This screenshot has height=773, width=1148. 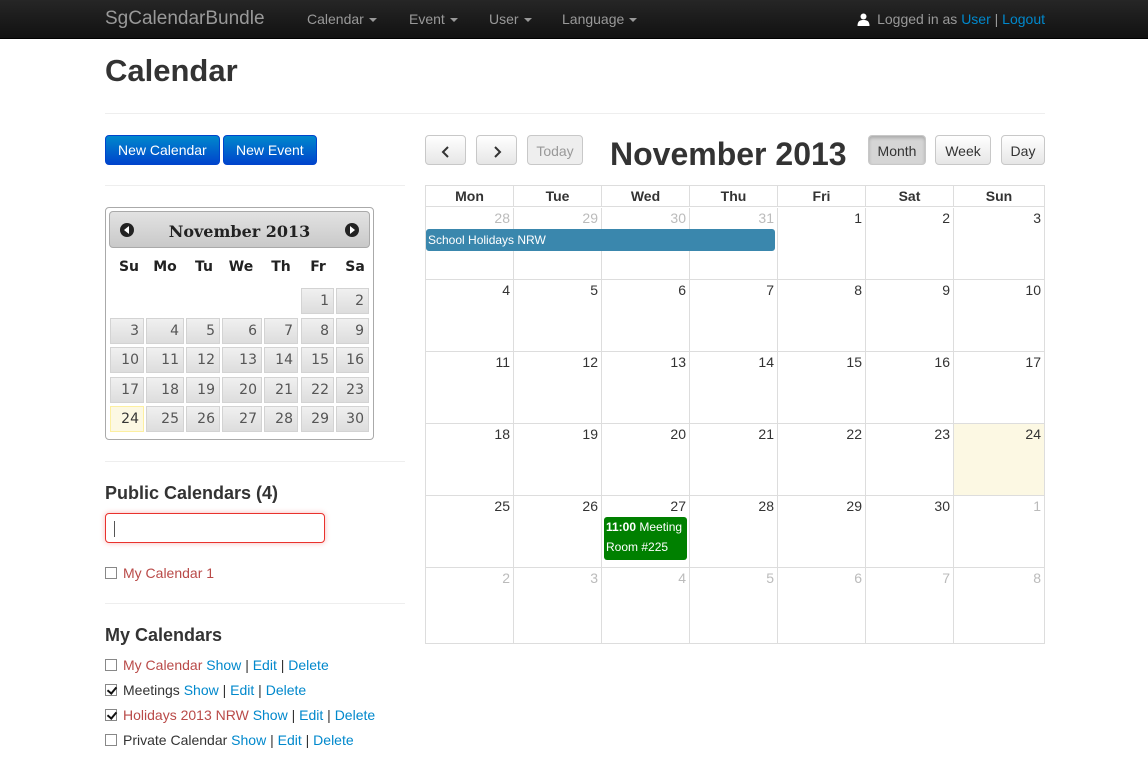 What do you see at coordinates (242, 331) in the screenshot?
I see `datepicker-day: 6` at bounding box center [242, 331].